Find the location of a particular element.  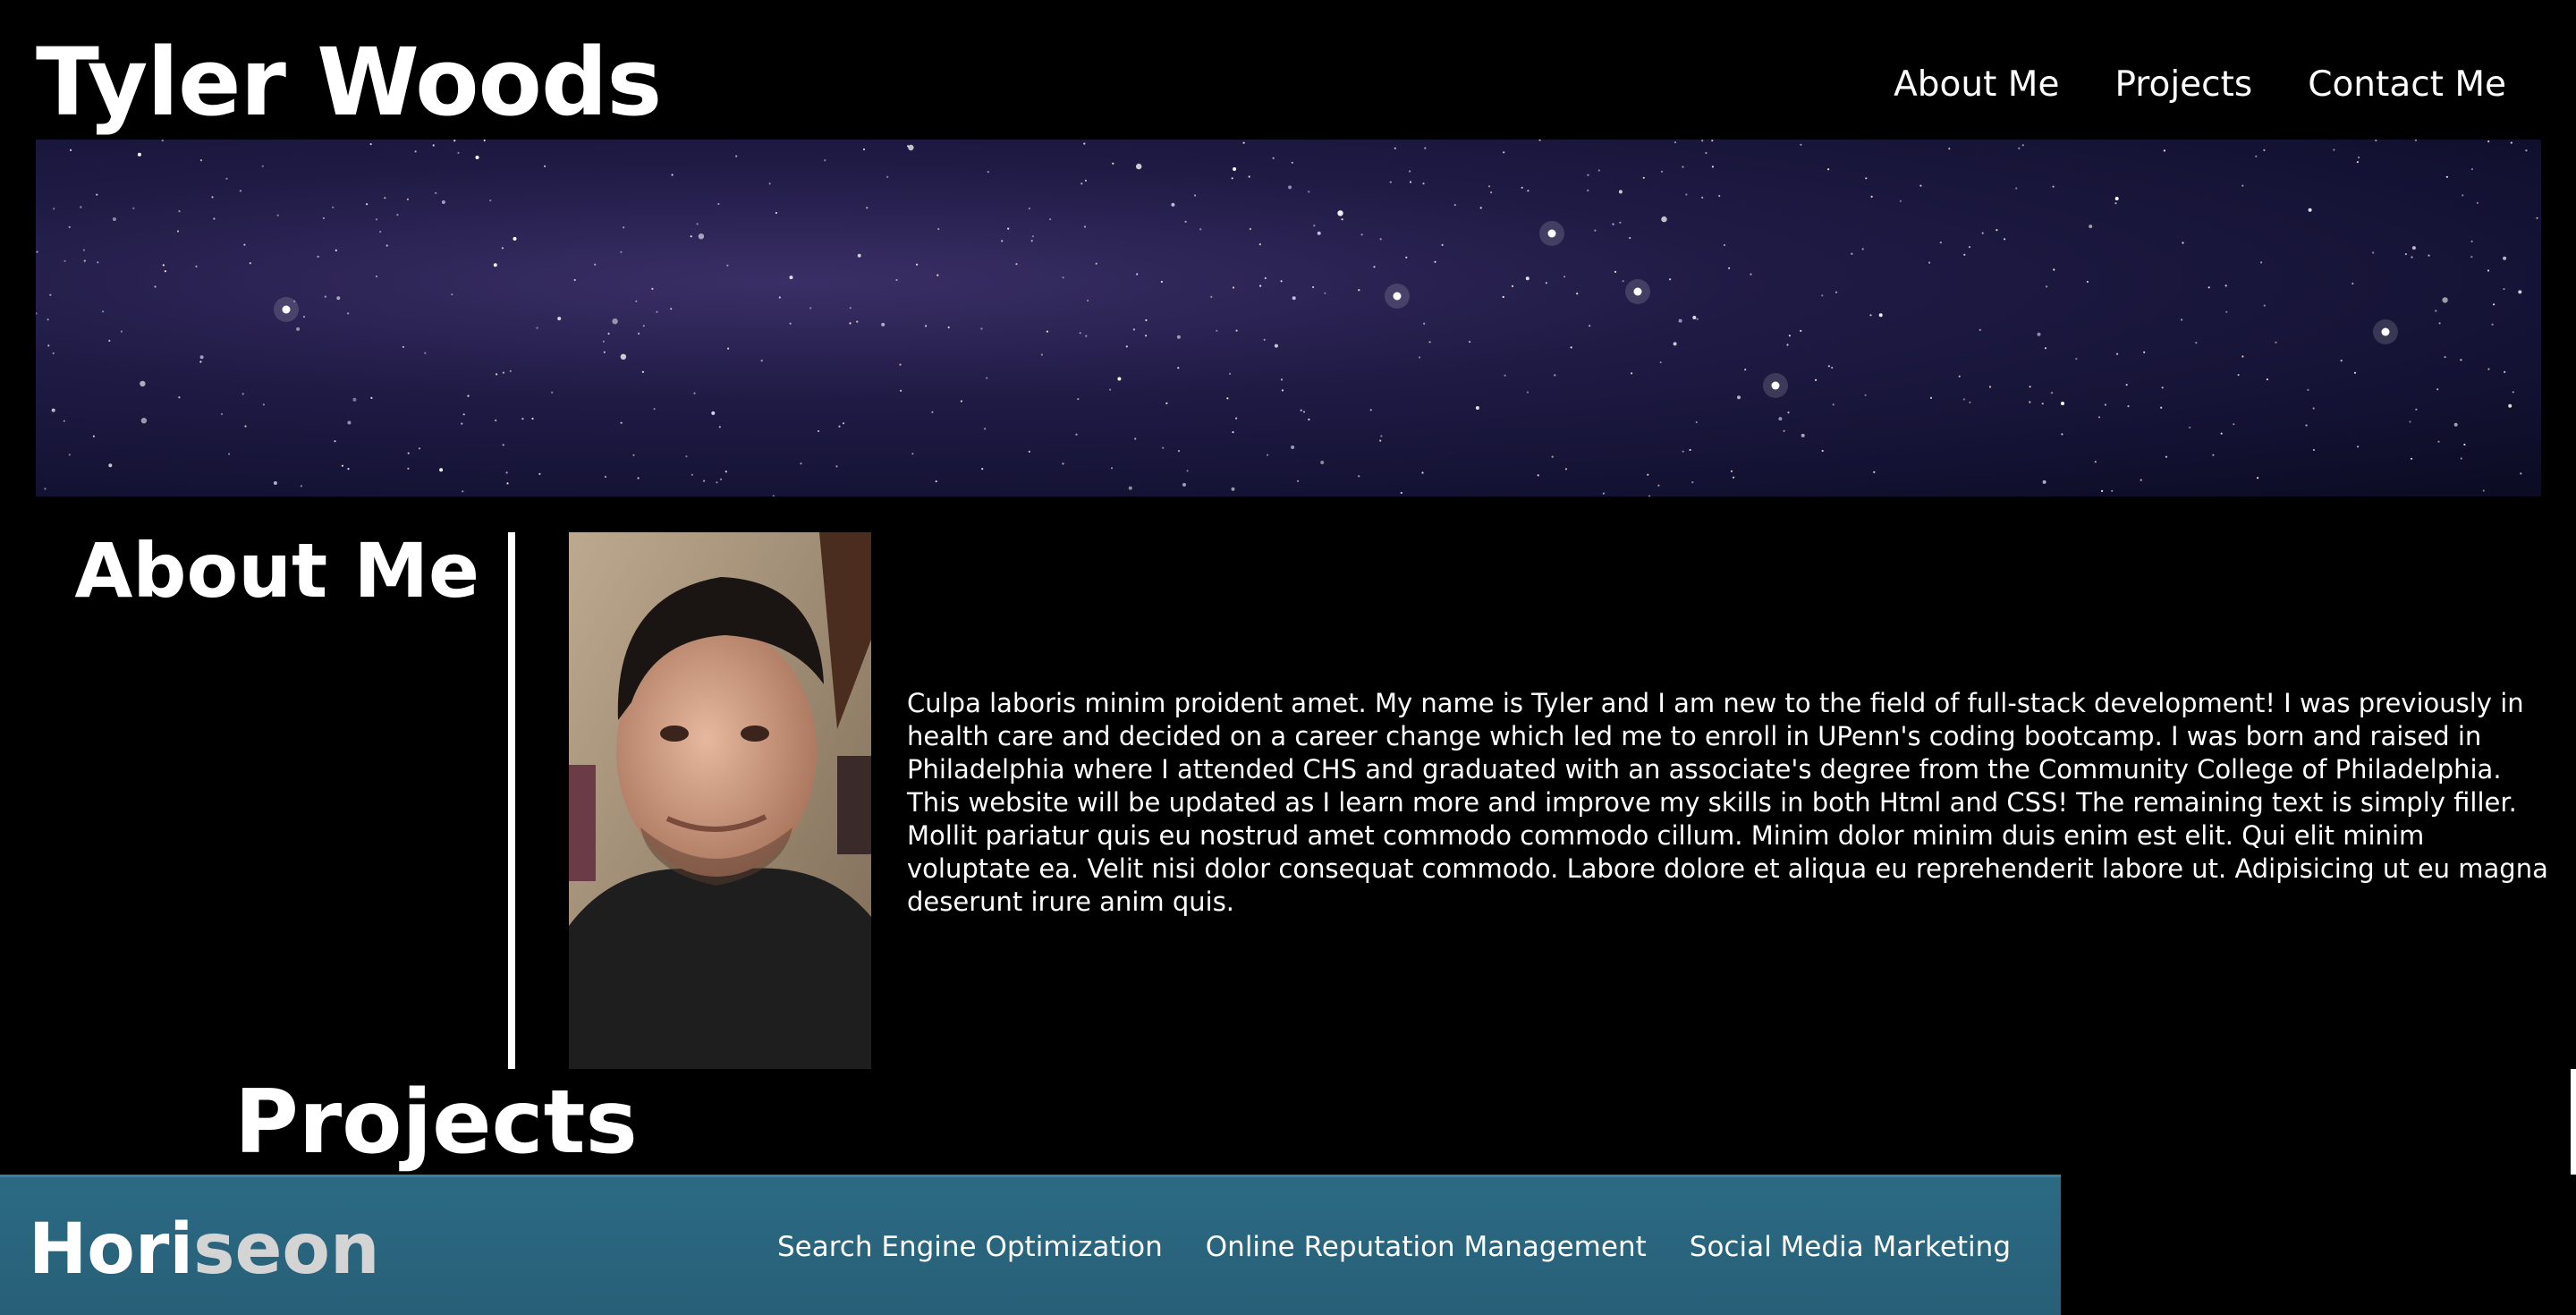

horiseon-logo: Horiseon is located at coordinates (204, 1250).